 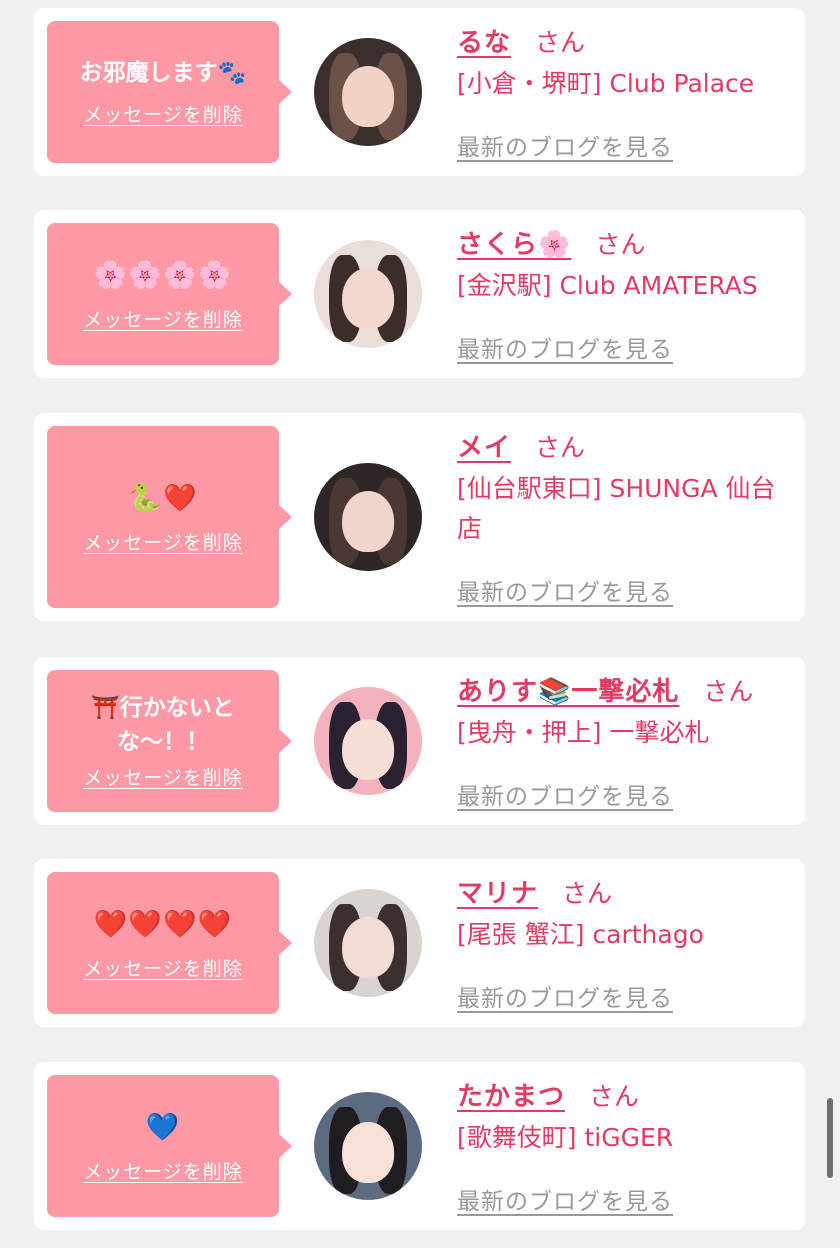 I want to click on girl-info: さくら🌸 さん [金沢駅] Club AMATERAS 最新のブログを見る, so click(x=625, y=299).